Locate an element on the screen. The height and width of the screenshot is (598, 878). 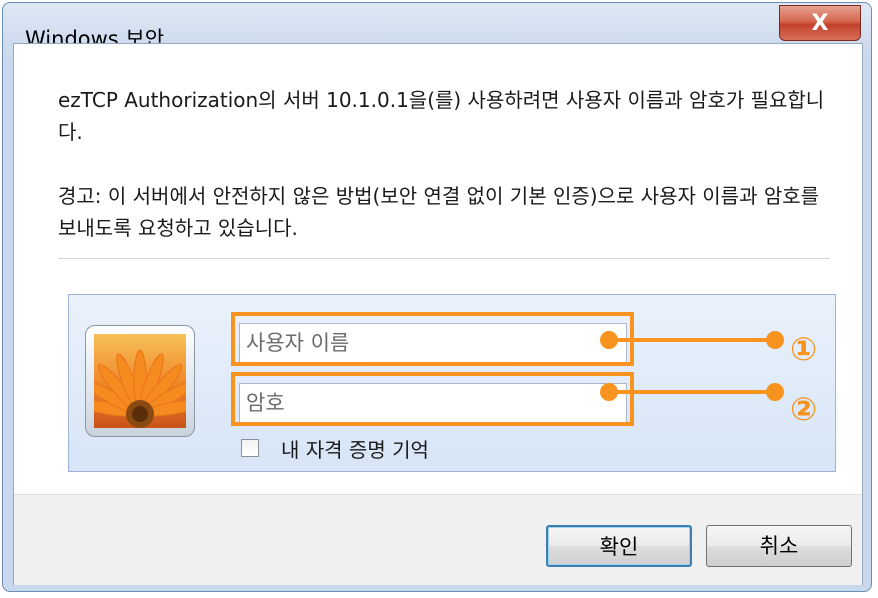
callout-2-line is located at coordinates (692, 392).